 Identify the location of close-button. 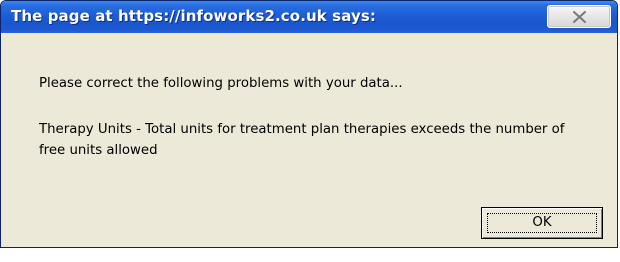
(579, 16).